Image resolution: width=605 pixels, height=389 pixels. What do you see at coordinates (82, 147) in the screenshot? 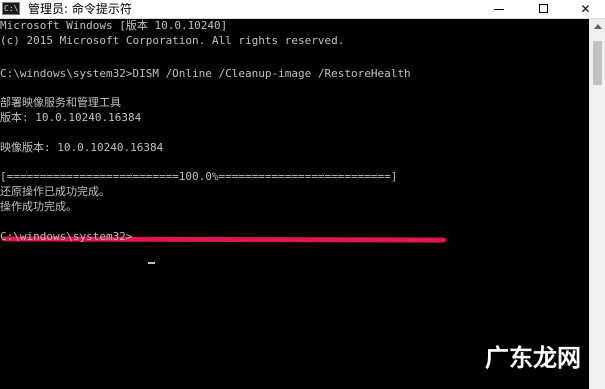
I see `console-line-image-version: 映像版本: 10.0.10240.16384` at bounding box center [82, 147].